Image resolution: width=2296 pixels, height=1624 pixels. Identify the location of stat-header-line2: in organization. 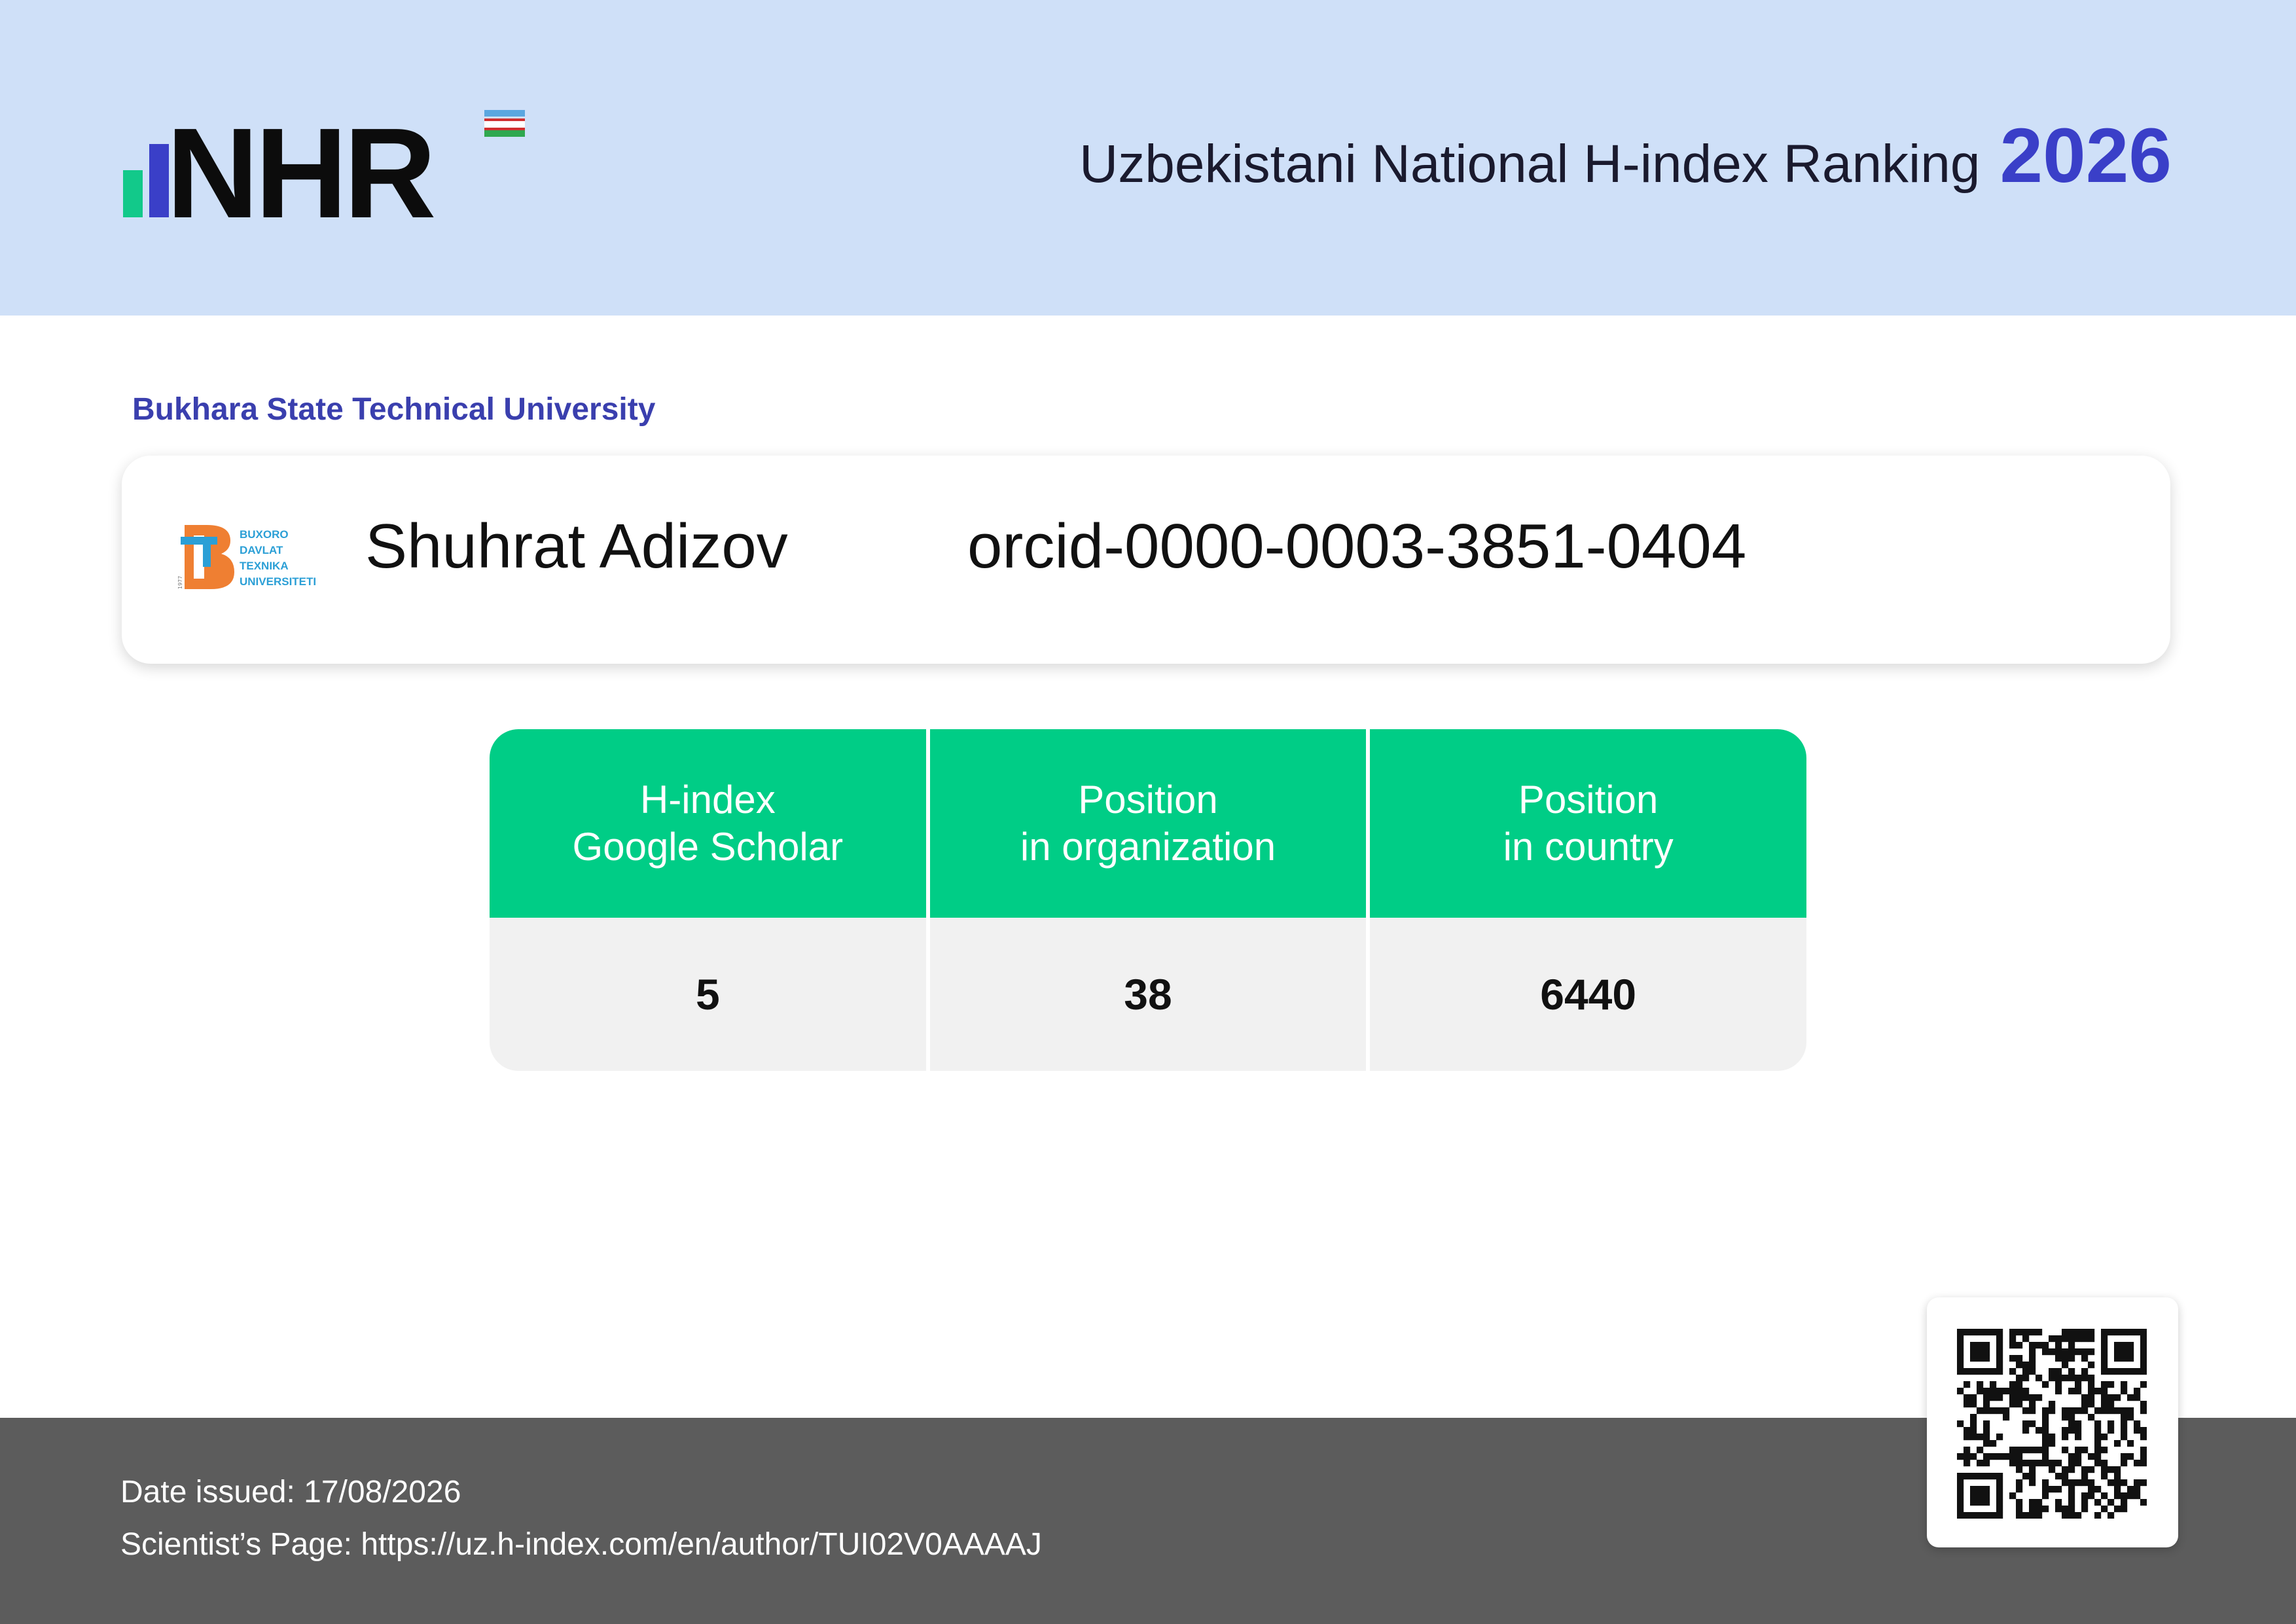
(1148, 847).